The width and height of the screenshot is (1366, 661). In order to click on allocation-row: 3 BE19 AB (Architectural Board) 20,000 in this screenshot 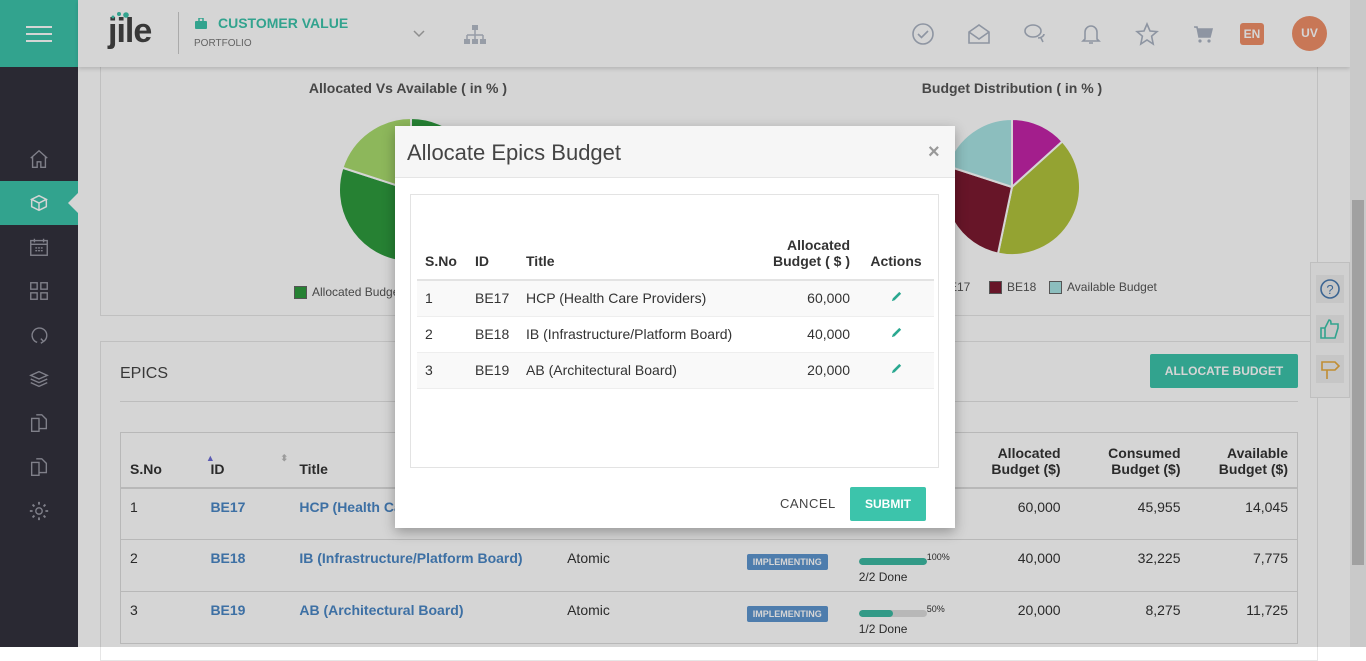, I will do `click(675, 370)`.